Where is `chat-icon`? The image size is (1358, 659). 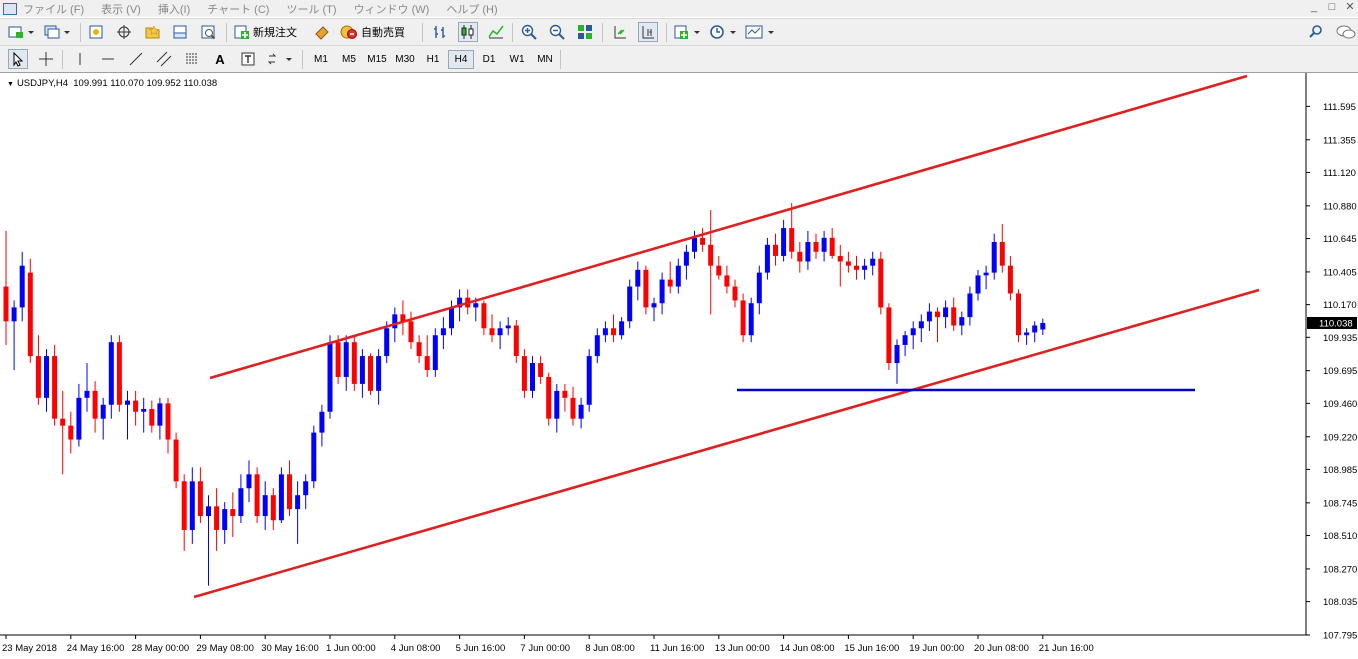
chat-icon is located at coordinates (1346, 32).